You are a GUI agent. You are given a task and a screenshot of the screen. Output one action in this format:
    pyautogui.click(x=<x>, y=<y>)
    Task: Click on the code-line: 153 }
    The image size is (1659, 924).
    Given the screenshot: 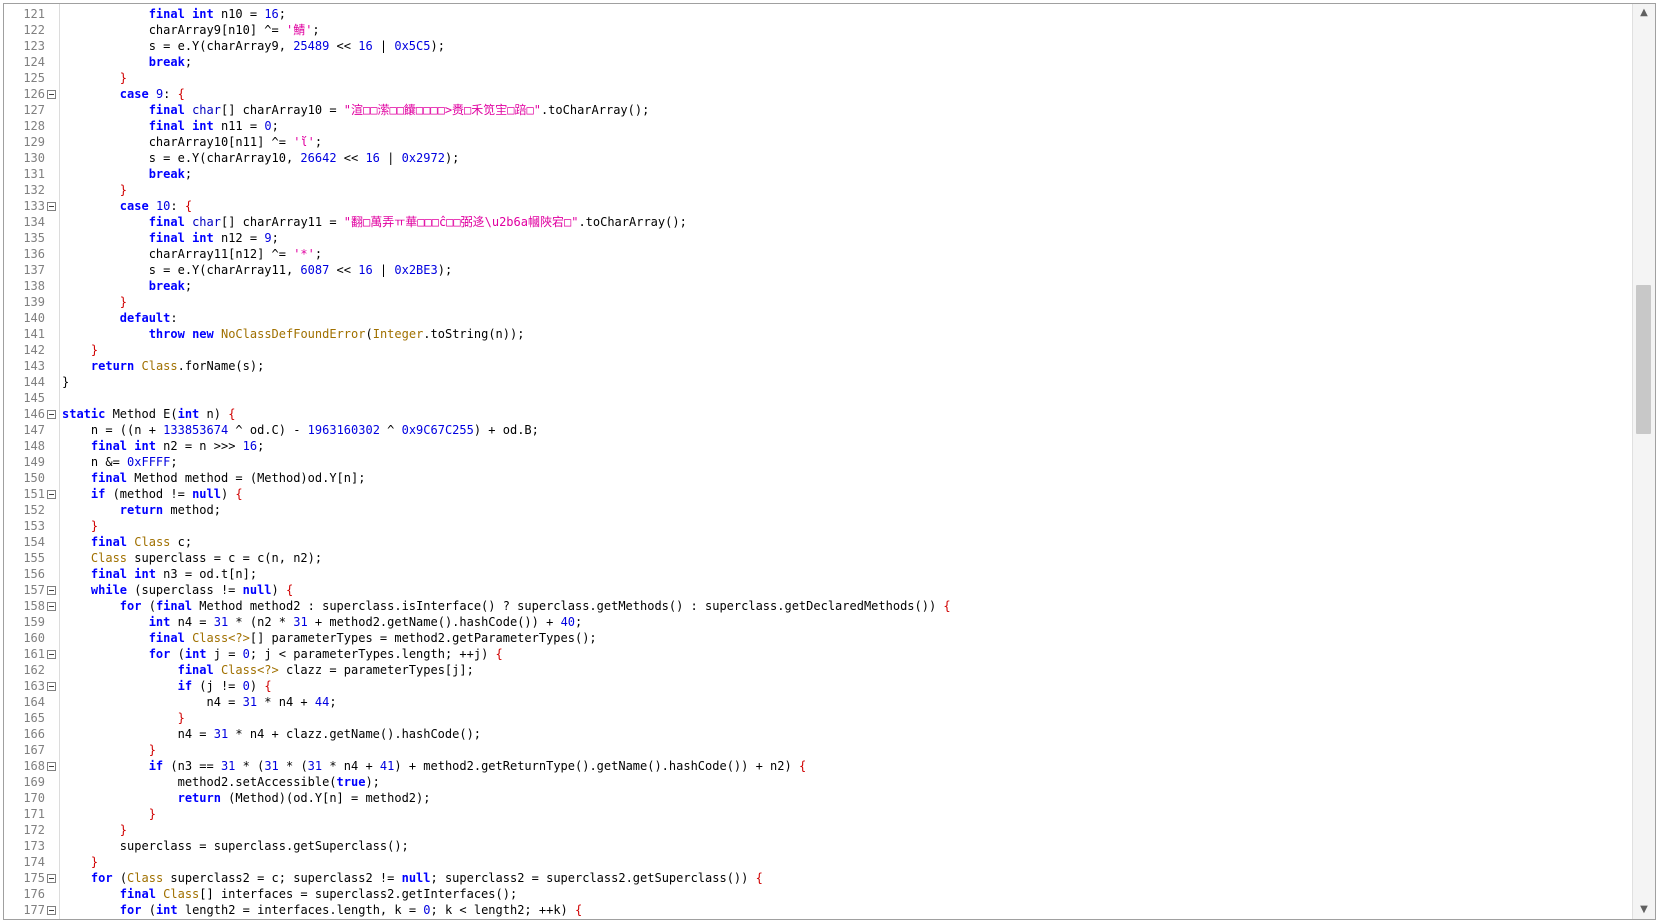 What is the action you would take?
    pyautogui.click(x=817, y=526)
    